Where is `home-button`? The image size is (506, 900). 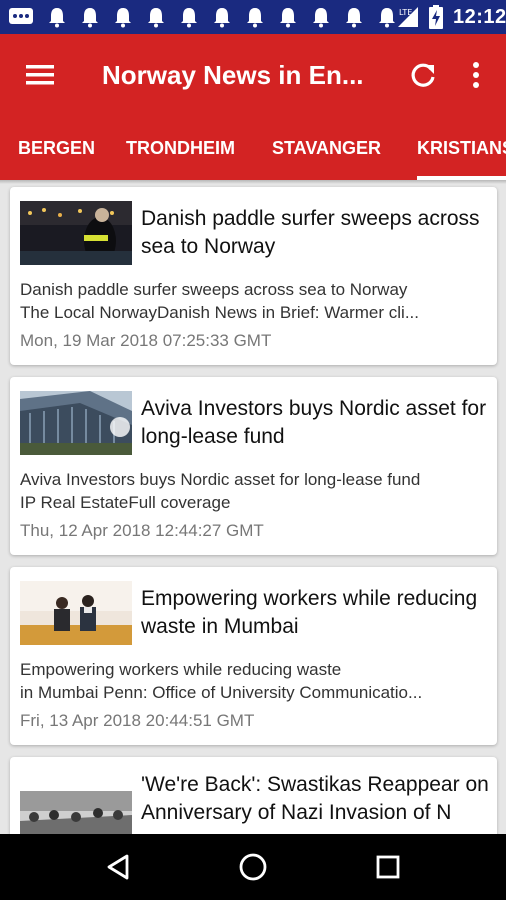
home-button is located at coordinates (253, 867).